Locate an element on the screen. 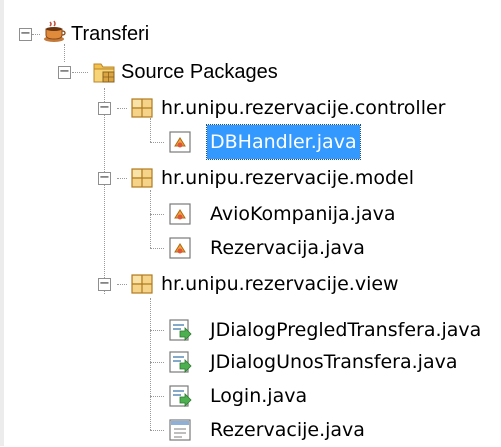 The height and width of the screenshot is (447, 501). file-label: DBHandler.java is located at coordinates (283, 142).